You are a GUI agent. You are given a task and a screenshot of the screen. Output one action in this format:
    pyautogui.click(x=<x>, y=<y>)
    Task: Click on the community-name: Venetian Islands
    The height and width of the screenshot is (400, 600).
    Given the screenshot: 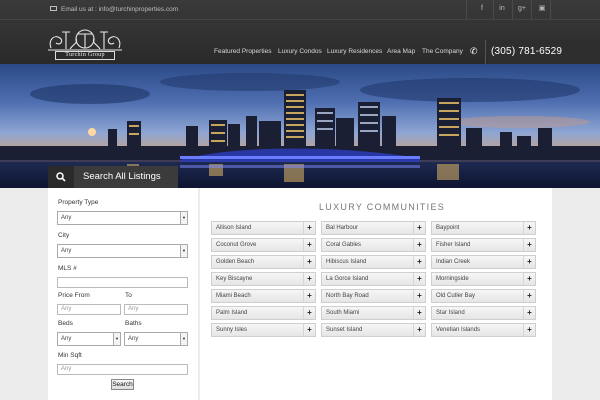 What is the action you would take?
    pyautogui.click(x=458, y=330)
    